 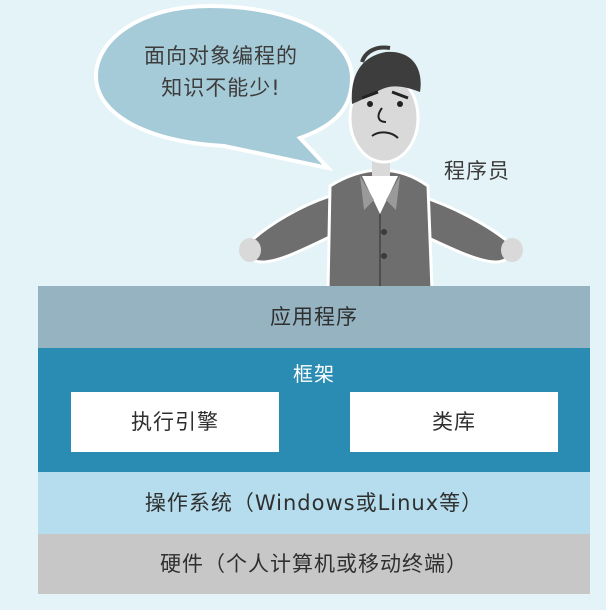 I want to click on os-layer: 操作系统（Windows或Linux等）, so click(x=314, y=503).